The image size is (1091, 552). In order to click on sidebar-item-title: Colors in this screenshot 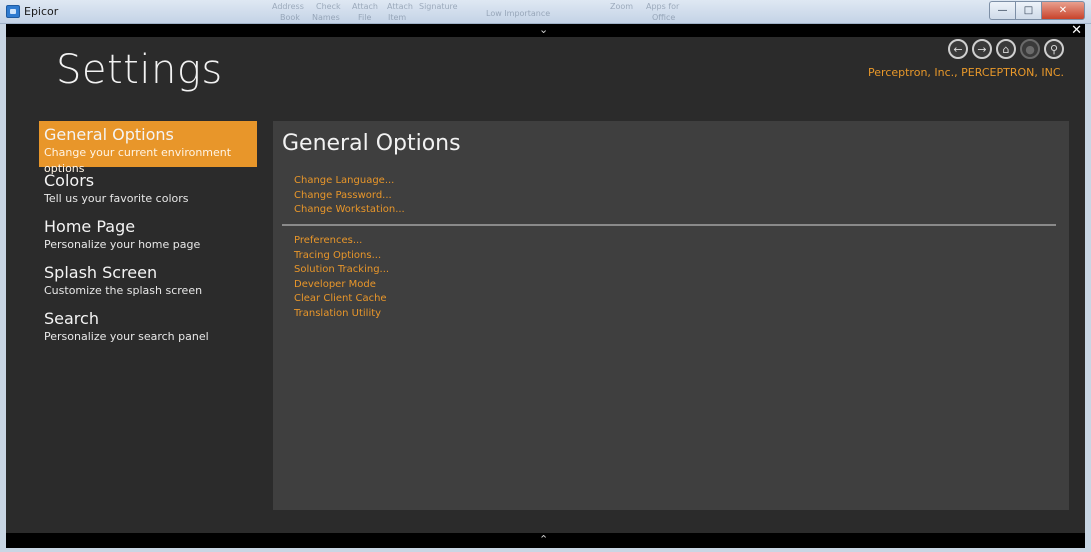, I will do `click(69, 180)`.